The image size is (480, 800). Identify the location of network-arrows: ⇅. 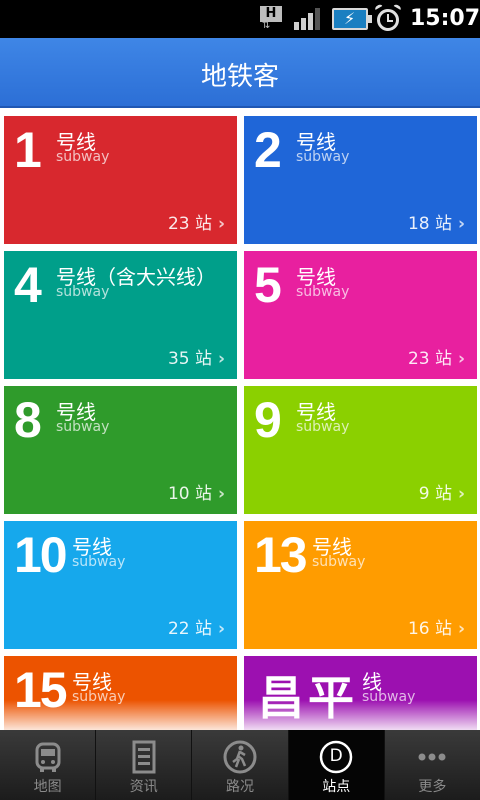
(266, 25).